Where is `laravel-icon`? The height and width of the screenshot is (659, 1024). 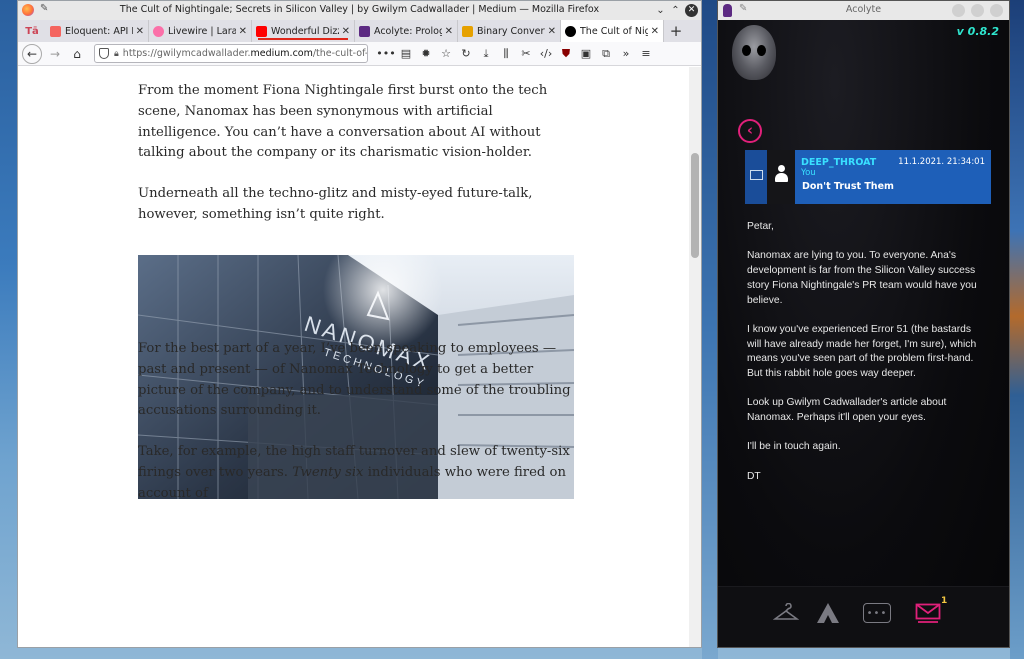 laravel-icon is located at coordinates (55, 31).